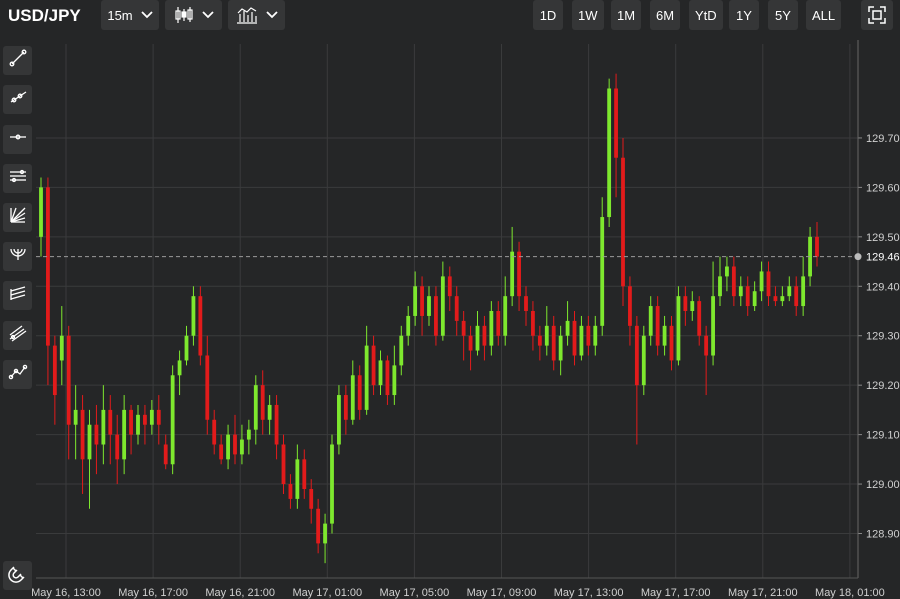 The width and height of the screenshot is (900, 599). Describe the element at coordinates (17, 335) in the screenshot. I see `pitchfork-tool` at that location.